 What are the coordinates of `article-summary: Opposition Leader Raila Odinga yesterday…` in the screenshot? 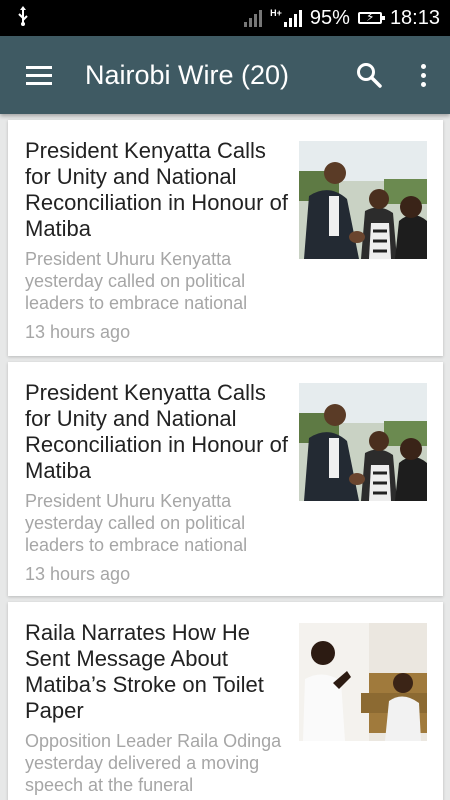 It's located at (153, 763).